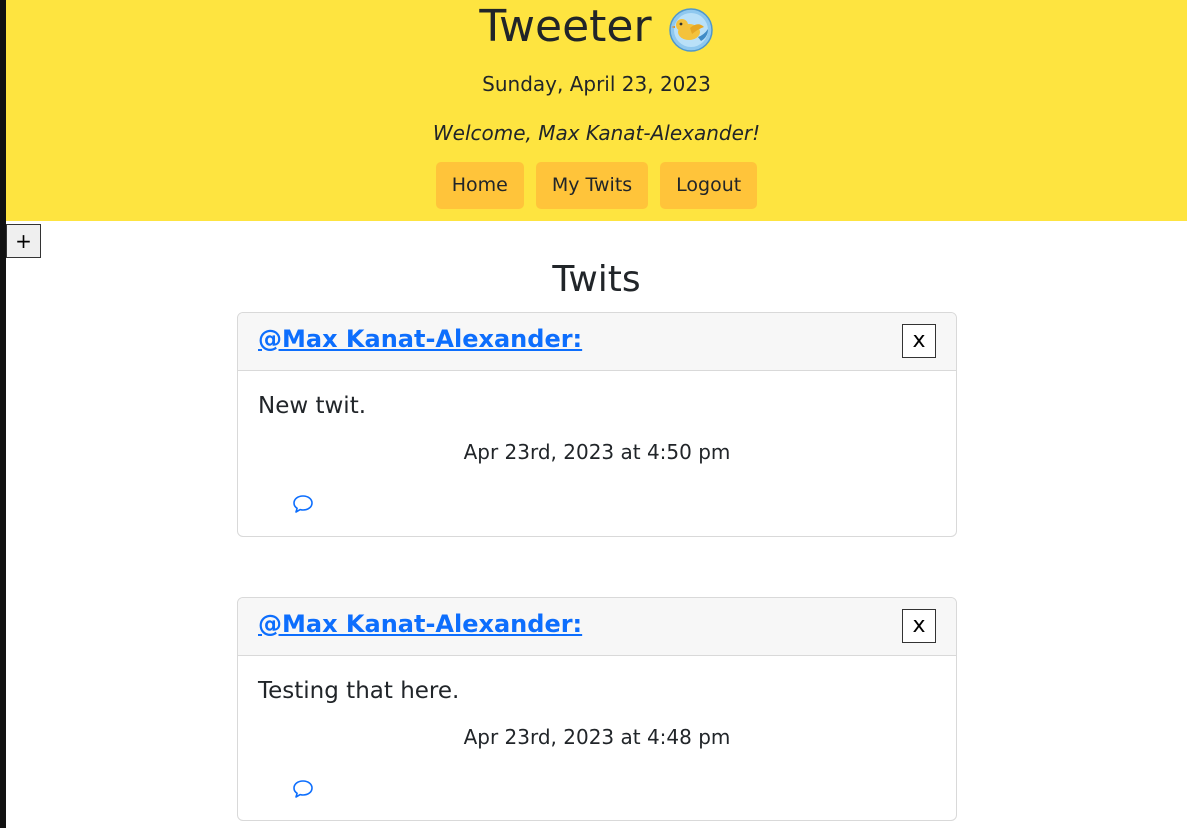 Image resolution: width=1187 pixels, height=828 pixels. Describe the element at coordinates (597, 452) in the screenshot. I see `twit-timestamp: Apr 23rd, 2023 at 4:50 pm` at that location.